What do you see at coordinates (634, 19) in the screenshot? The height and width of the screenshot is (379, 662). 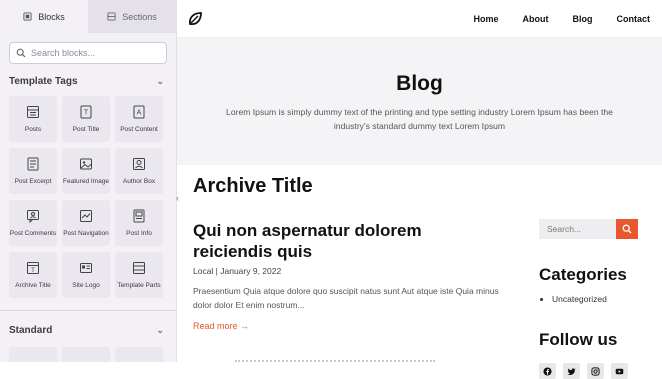 I see `nav-contact: Contact` at bounding box center [634, 19].